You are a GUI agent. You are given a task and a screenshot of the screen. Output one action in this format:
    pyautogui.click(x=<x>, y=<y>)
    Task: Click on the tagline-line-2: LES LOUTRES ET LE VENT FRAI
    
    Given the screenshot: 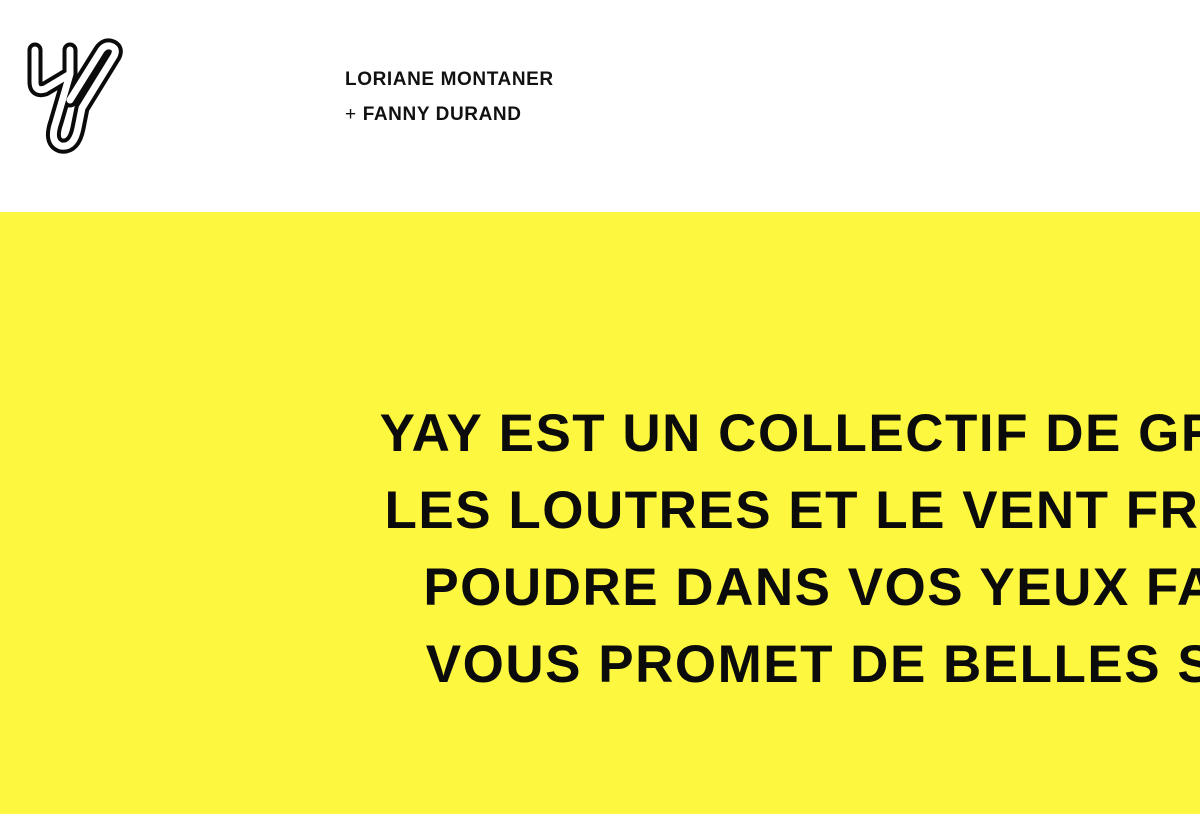 What is the action you would take?
    pyautogui.click(x=792, y=510)
    